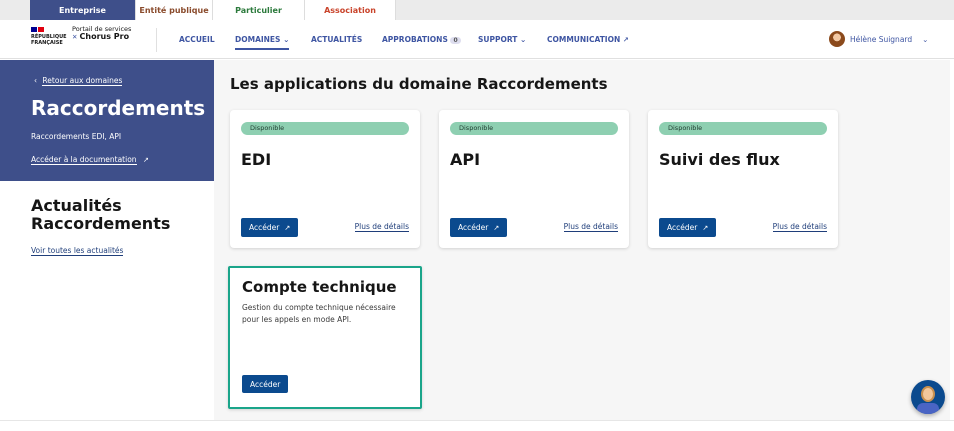 The width and height of the screenshot is (954, 431). Describe the element at coordinates (101, 214) in the screenshot. I see `news-title: Actualités Raccordements` at that location.